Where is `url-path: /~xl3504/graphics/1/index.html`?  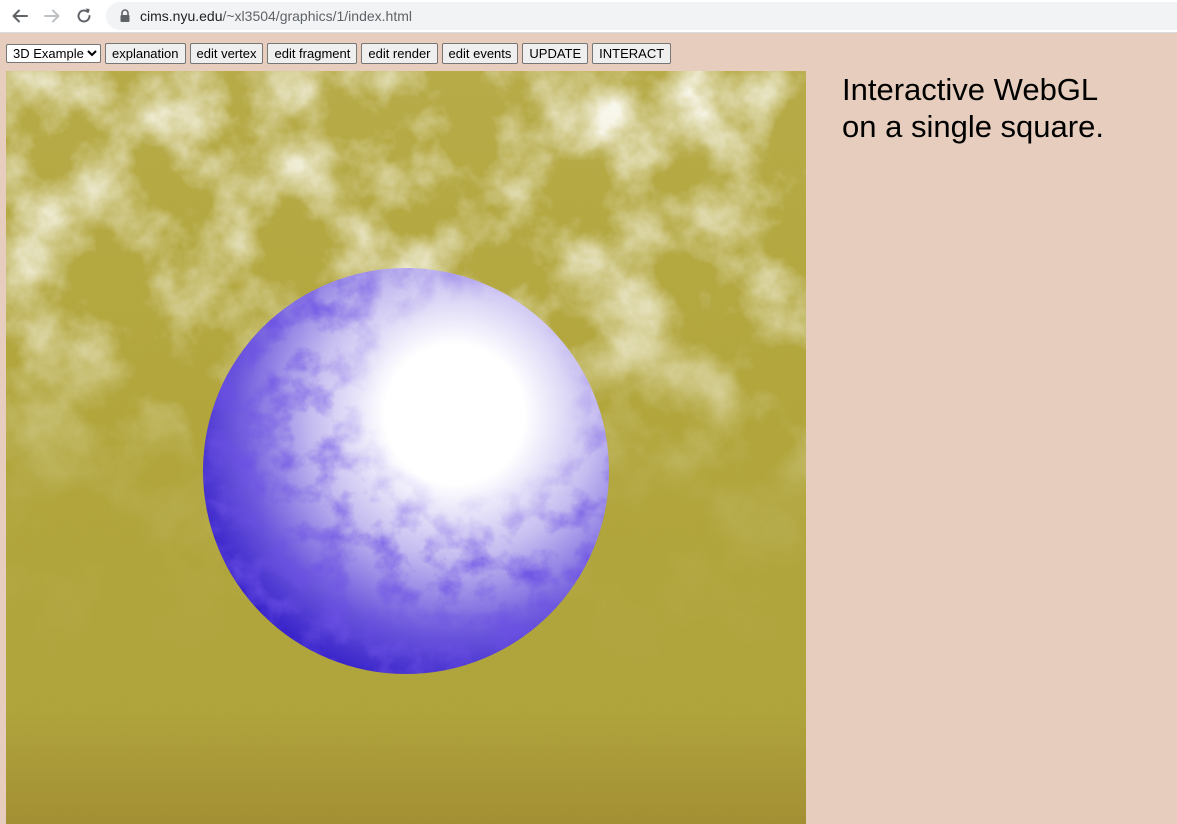 url-path: /~xl3504/graphics/1/index.html is located at coordinates (317, 16).